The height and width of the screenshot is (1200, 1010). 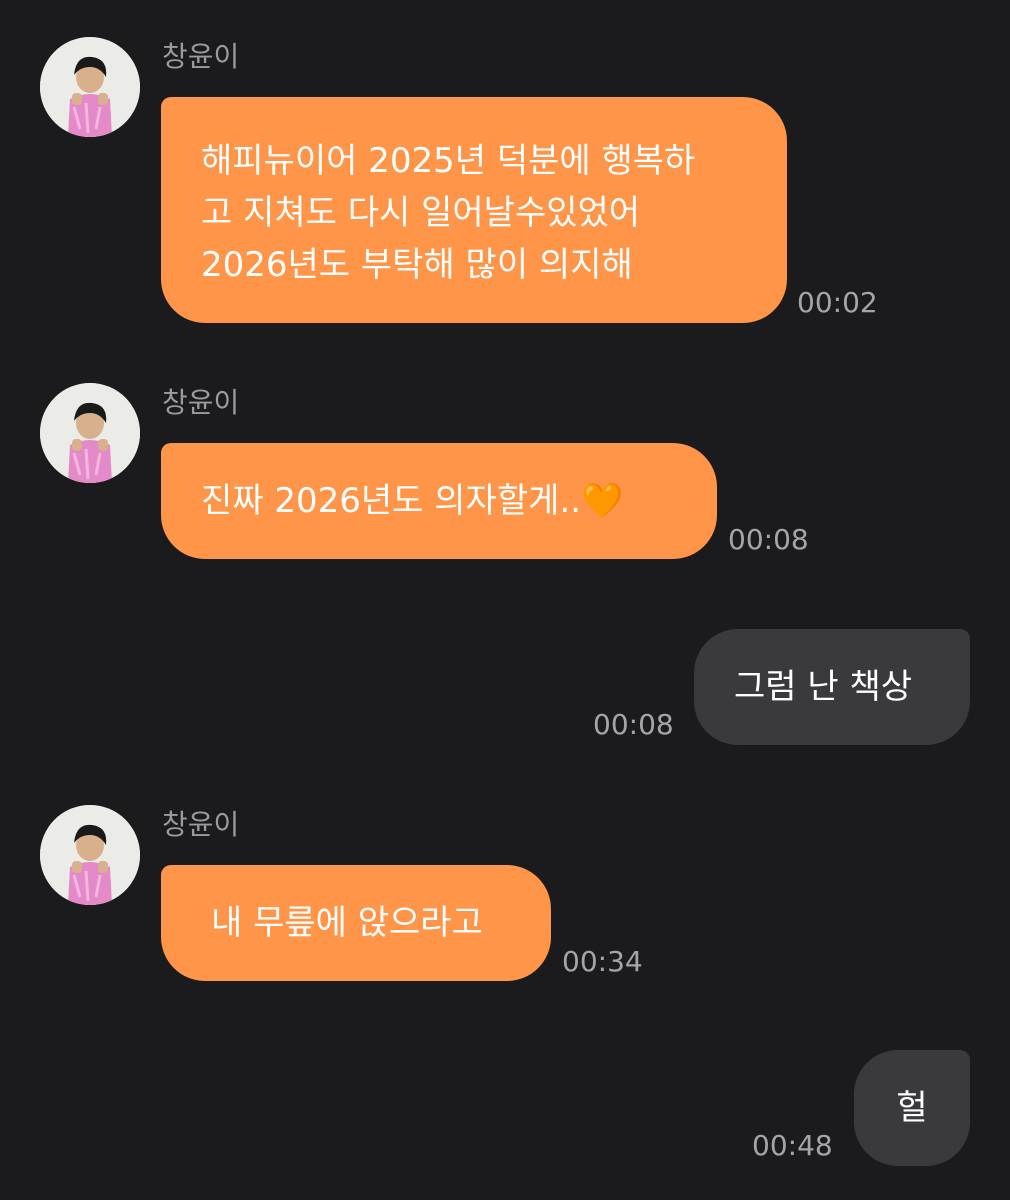 I want to click on message-timestamp: 00:48, so click(x=792, y=1145).